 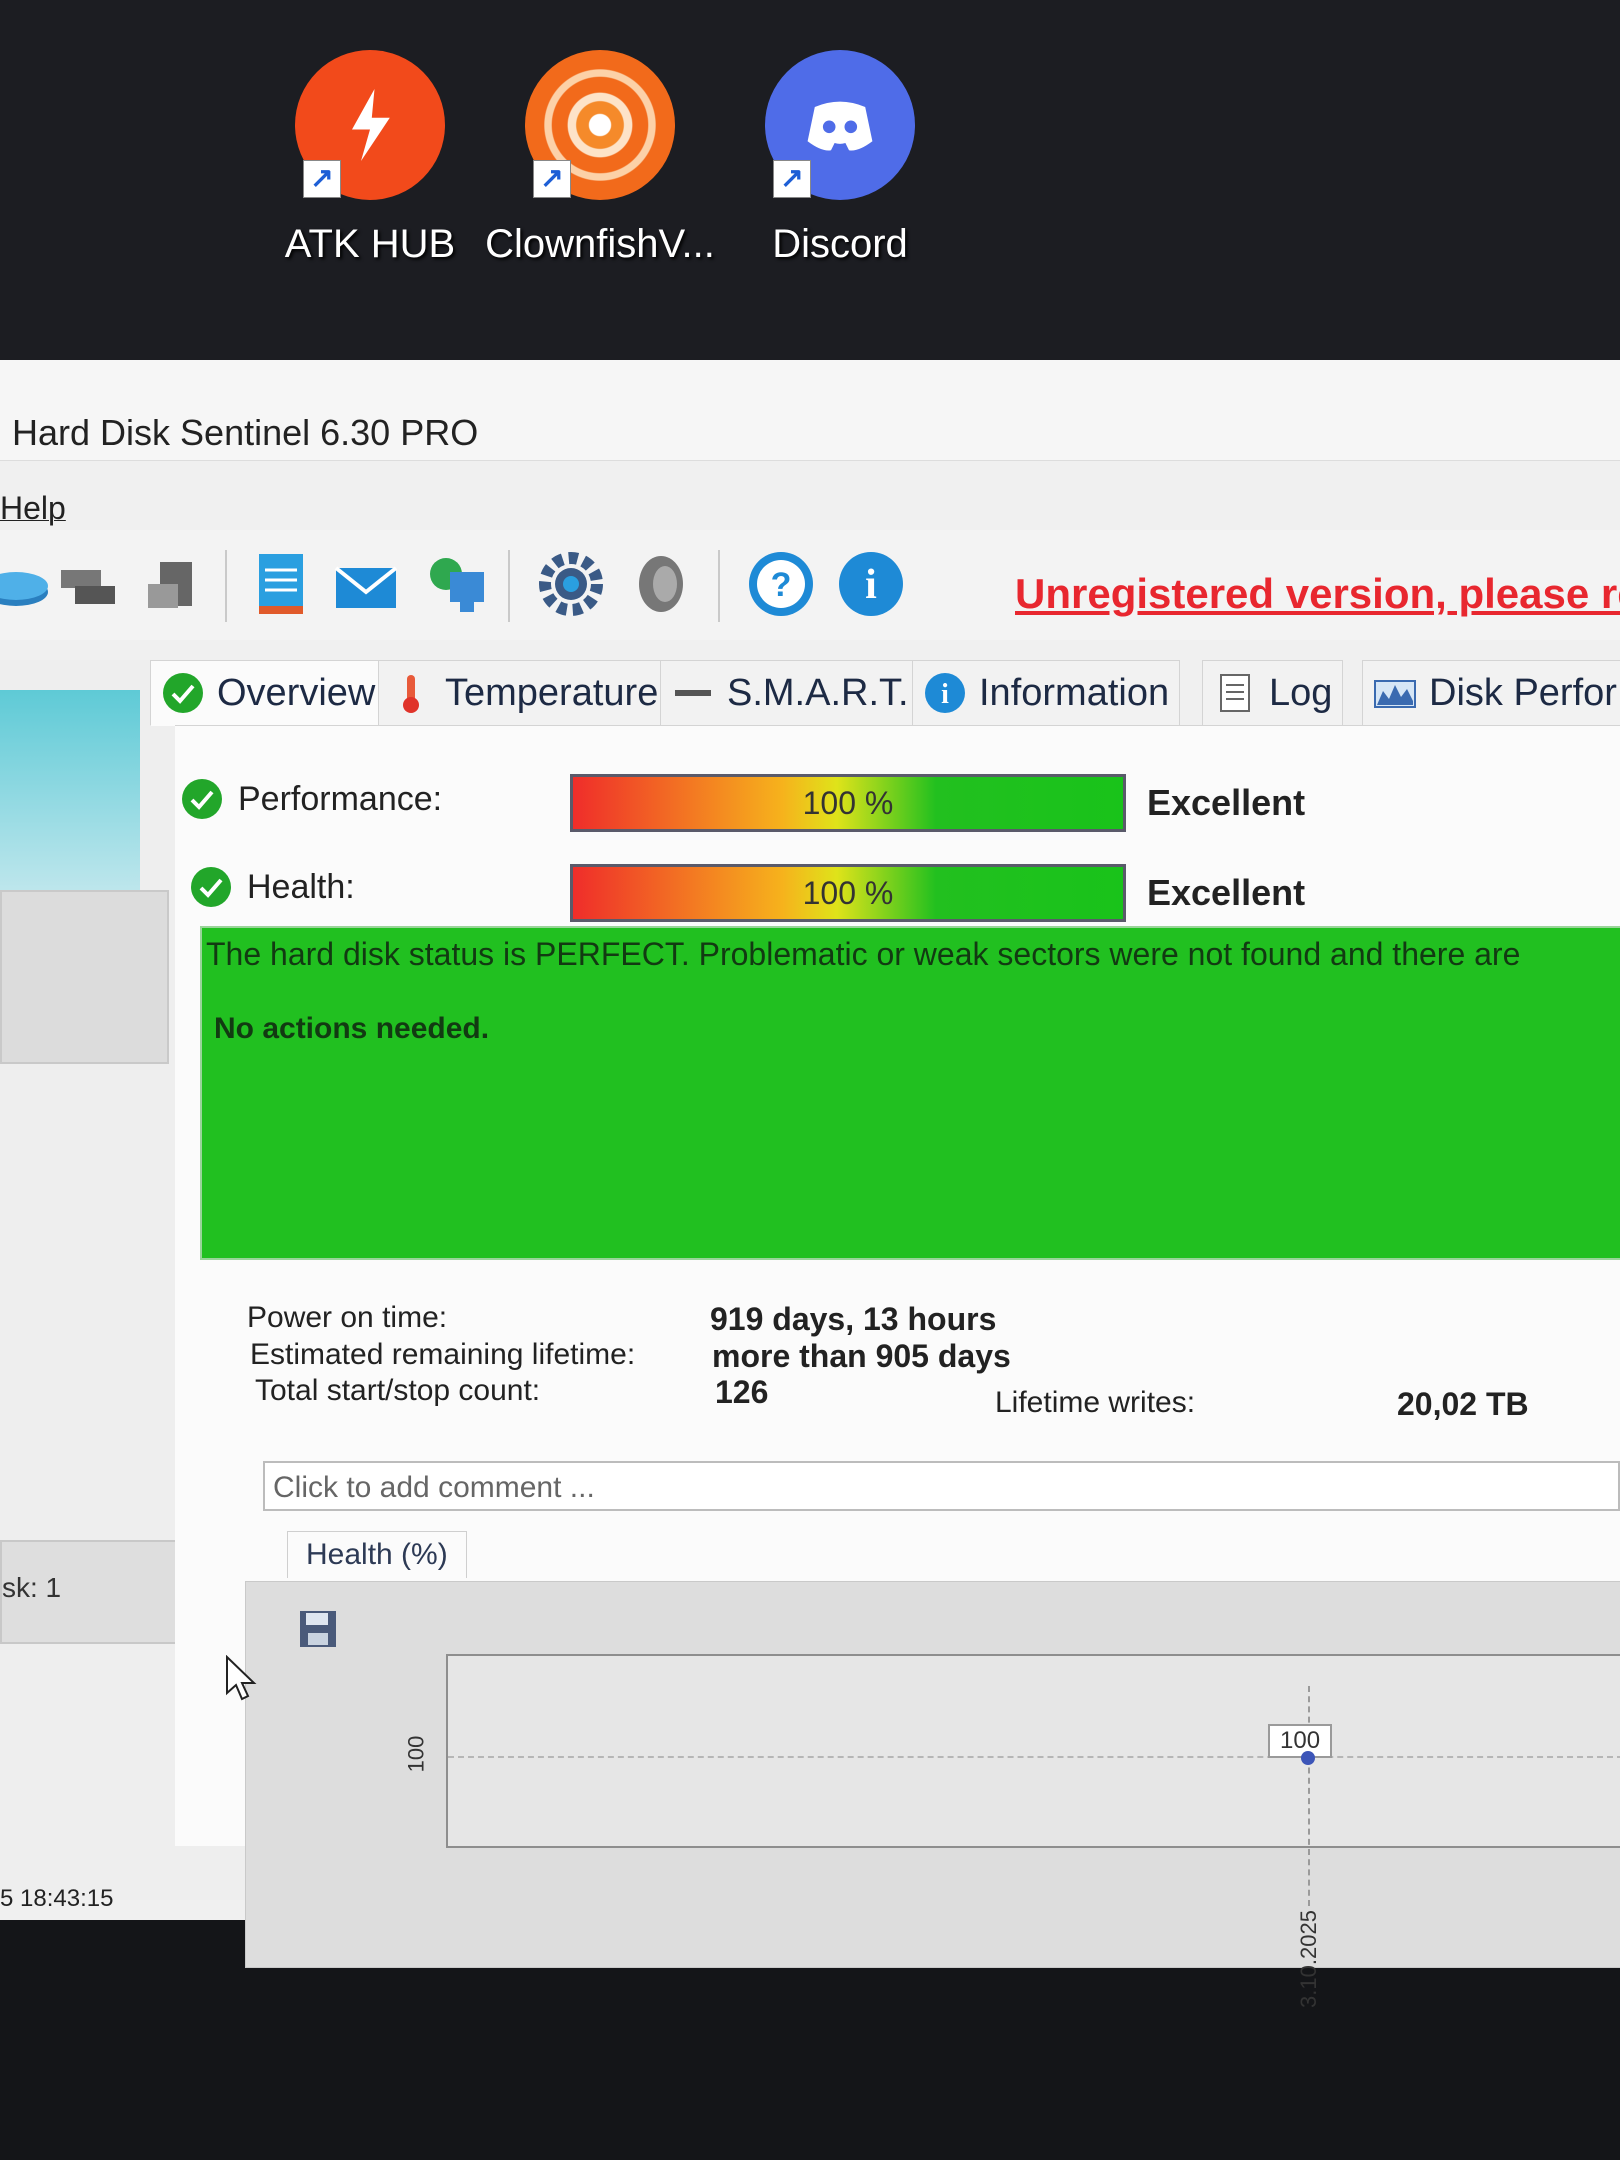 I want to click on discord-icon: ↗, so click(x=840, y=125).